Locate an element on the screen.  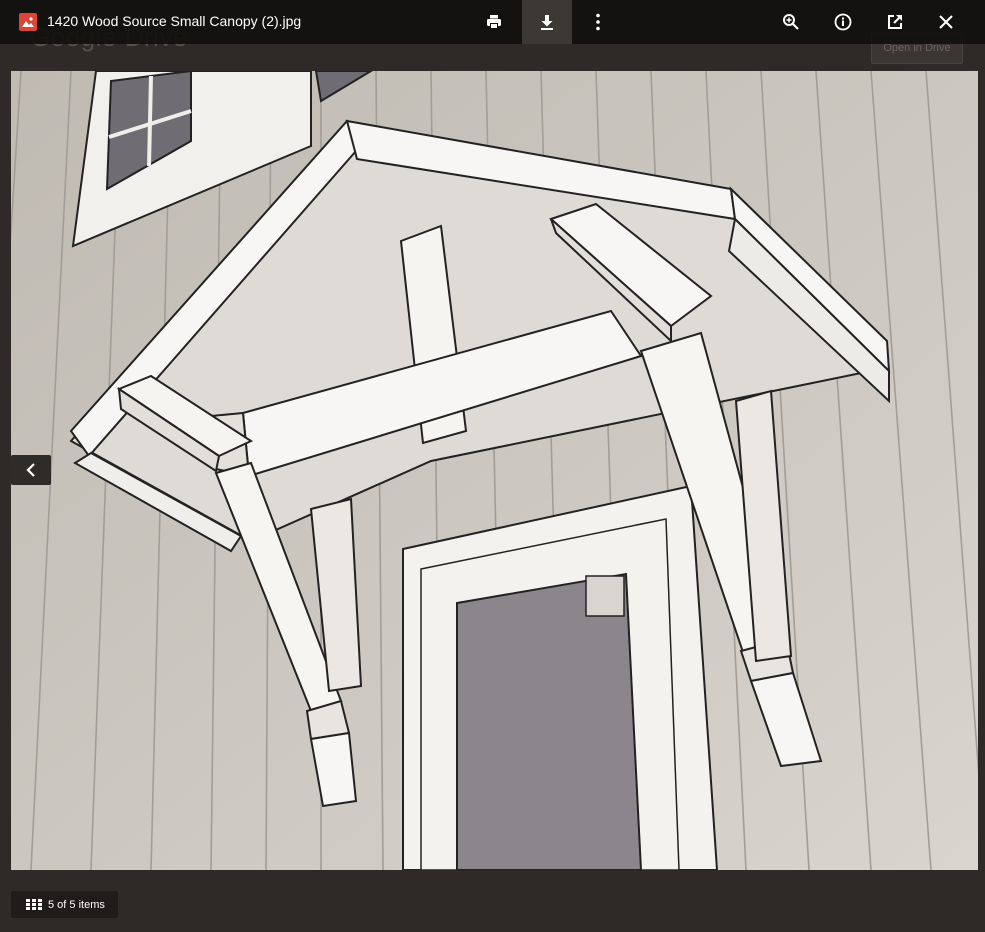
open-in-new-window-button is located at coordinates (895, 22).